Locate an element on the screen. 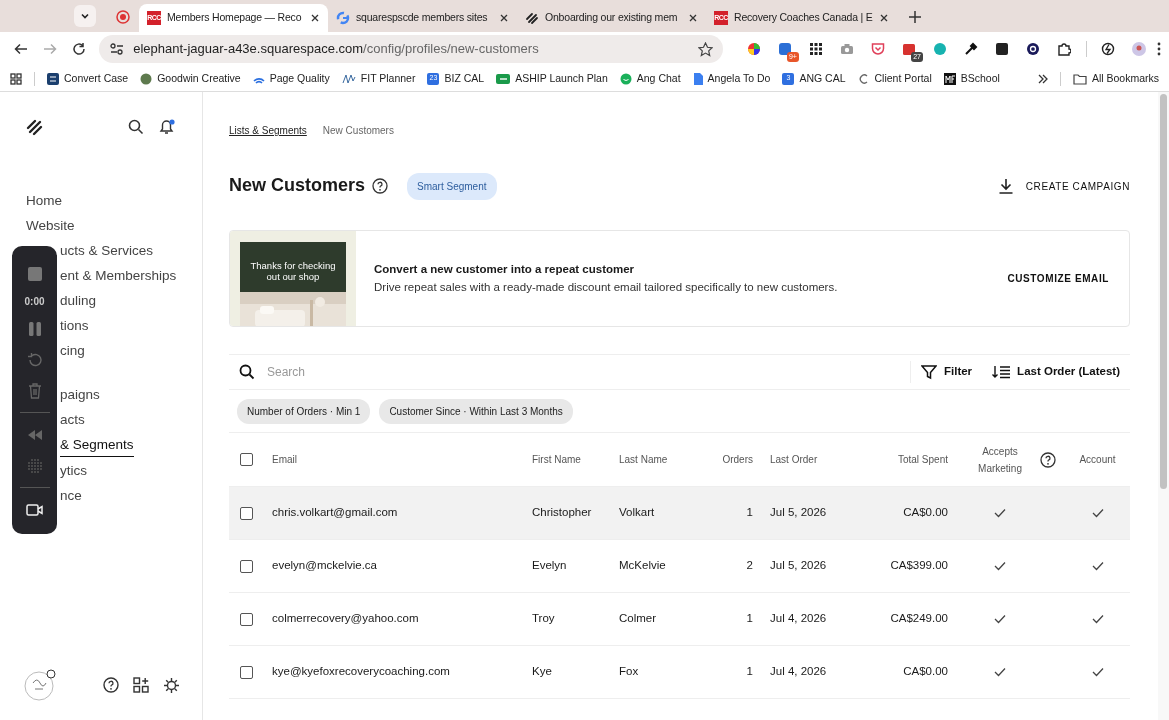 The image size is (1169, 720). add-widget-icon is located at coordinates (141, 685).